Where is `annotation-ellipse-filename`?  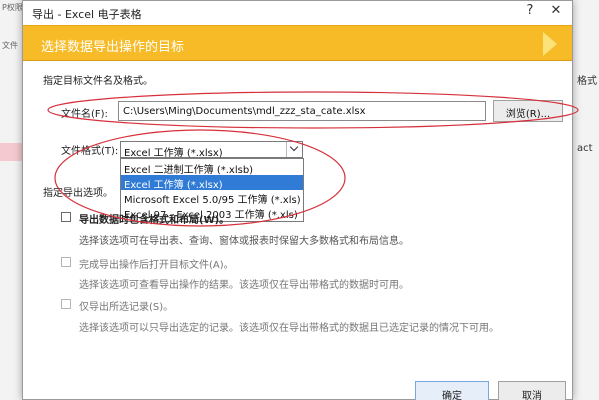 annotation-ellipse-filename is located at coordinates (313, 110).